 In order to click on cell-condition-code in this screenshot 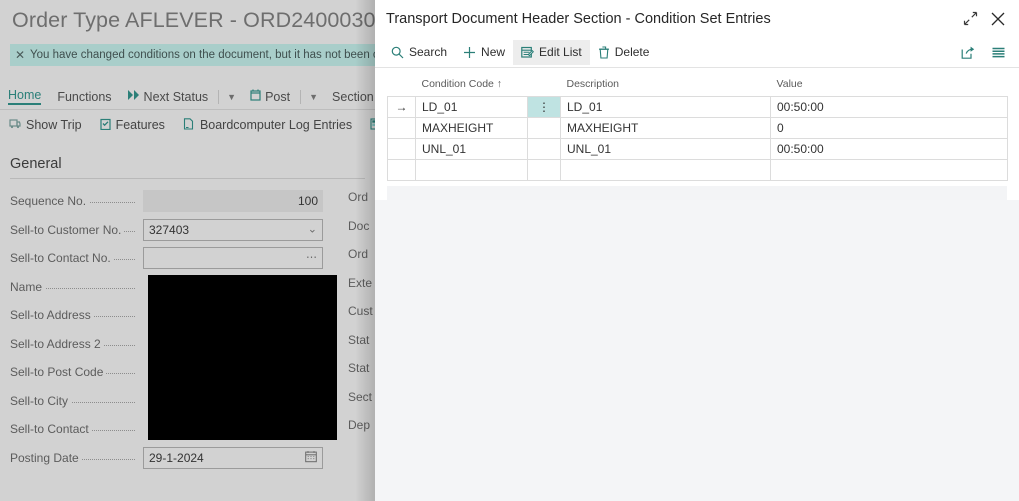, I will do `click(471, 170)`.